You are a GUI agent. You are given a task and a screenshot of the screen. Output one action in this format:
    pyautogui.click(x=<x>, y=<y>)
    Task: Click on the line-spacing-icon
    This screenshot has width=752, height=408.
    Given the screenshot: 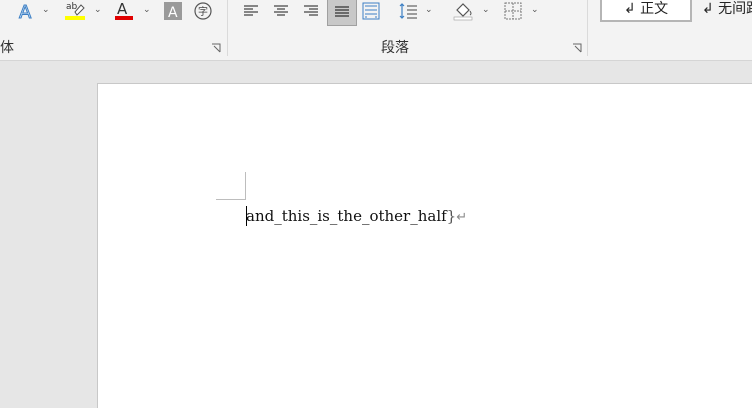 What is the action you would take?
    pyautogui.click(x=408, y=11)
    